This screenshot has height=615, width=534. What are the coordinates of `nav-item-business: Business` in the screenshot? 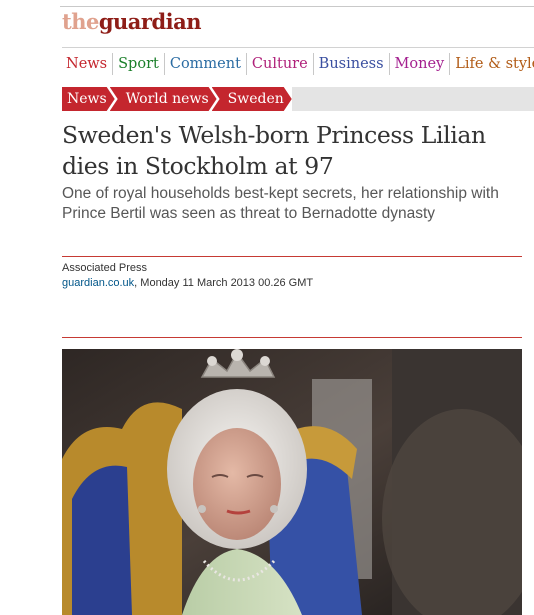 It's located at (350, 64).